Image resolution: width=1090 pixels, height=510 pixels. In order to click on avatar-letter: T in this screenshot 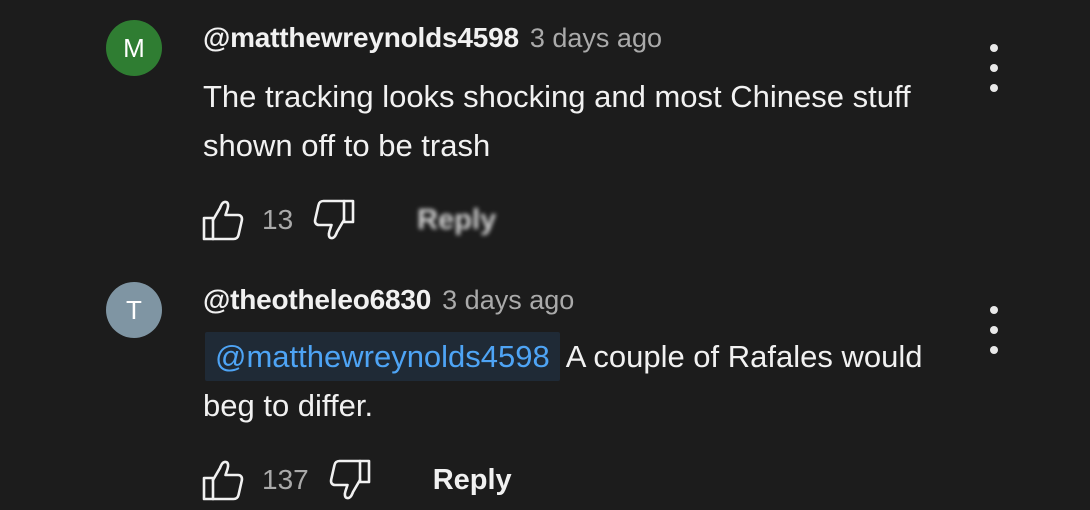, I will do `click(134, 309)`.